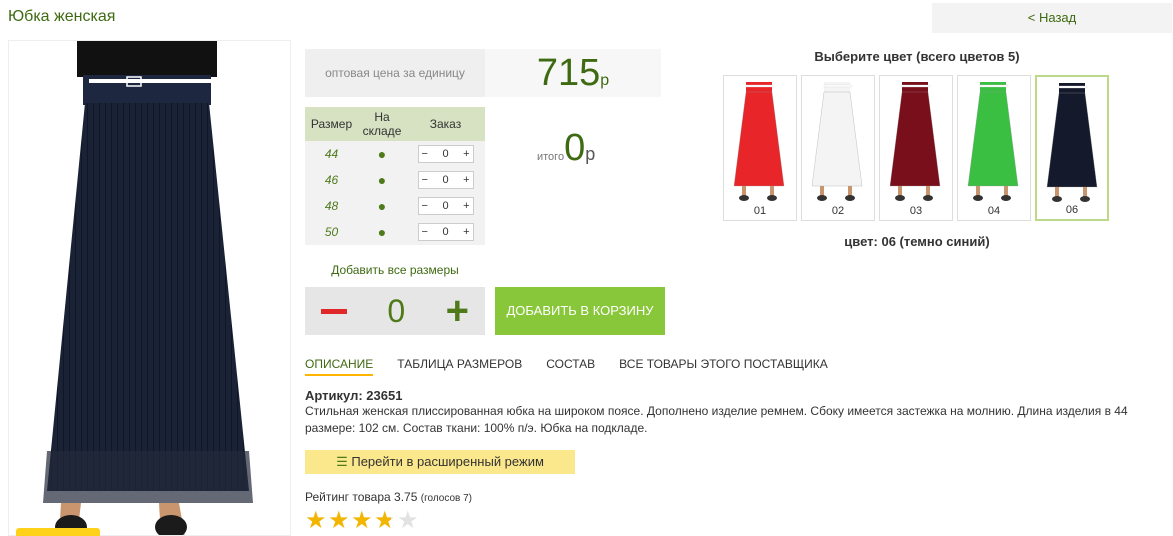  What do you see at coordinates (446, 498) in the screenshot?
I see `rating-votes: (голосов 7)` at bounding box center [446, 498].